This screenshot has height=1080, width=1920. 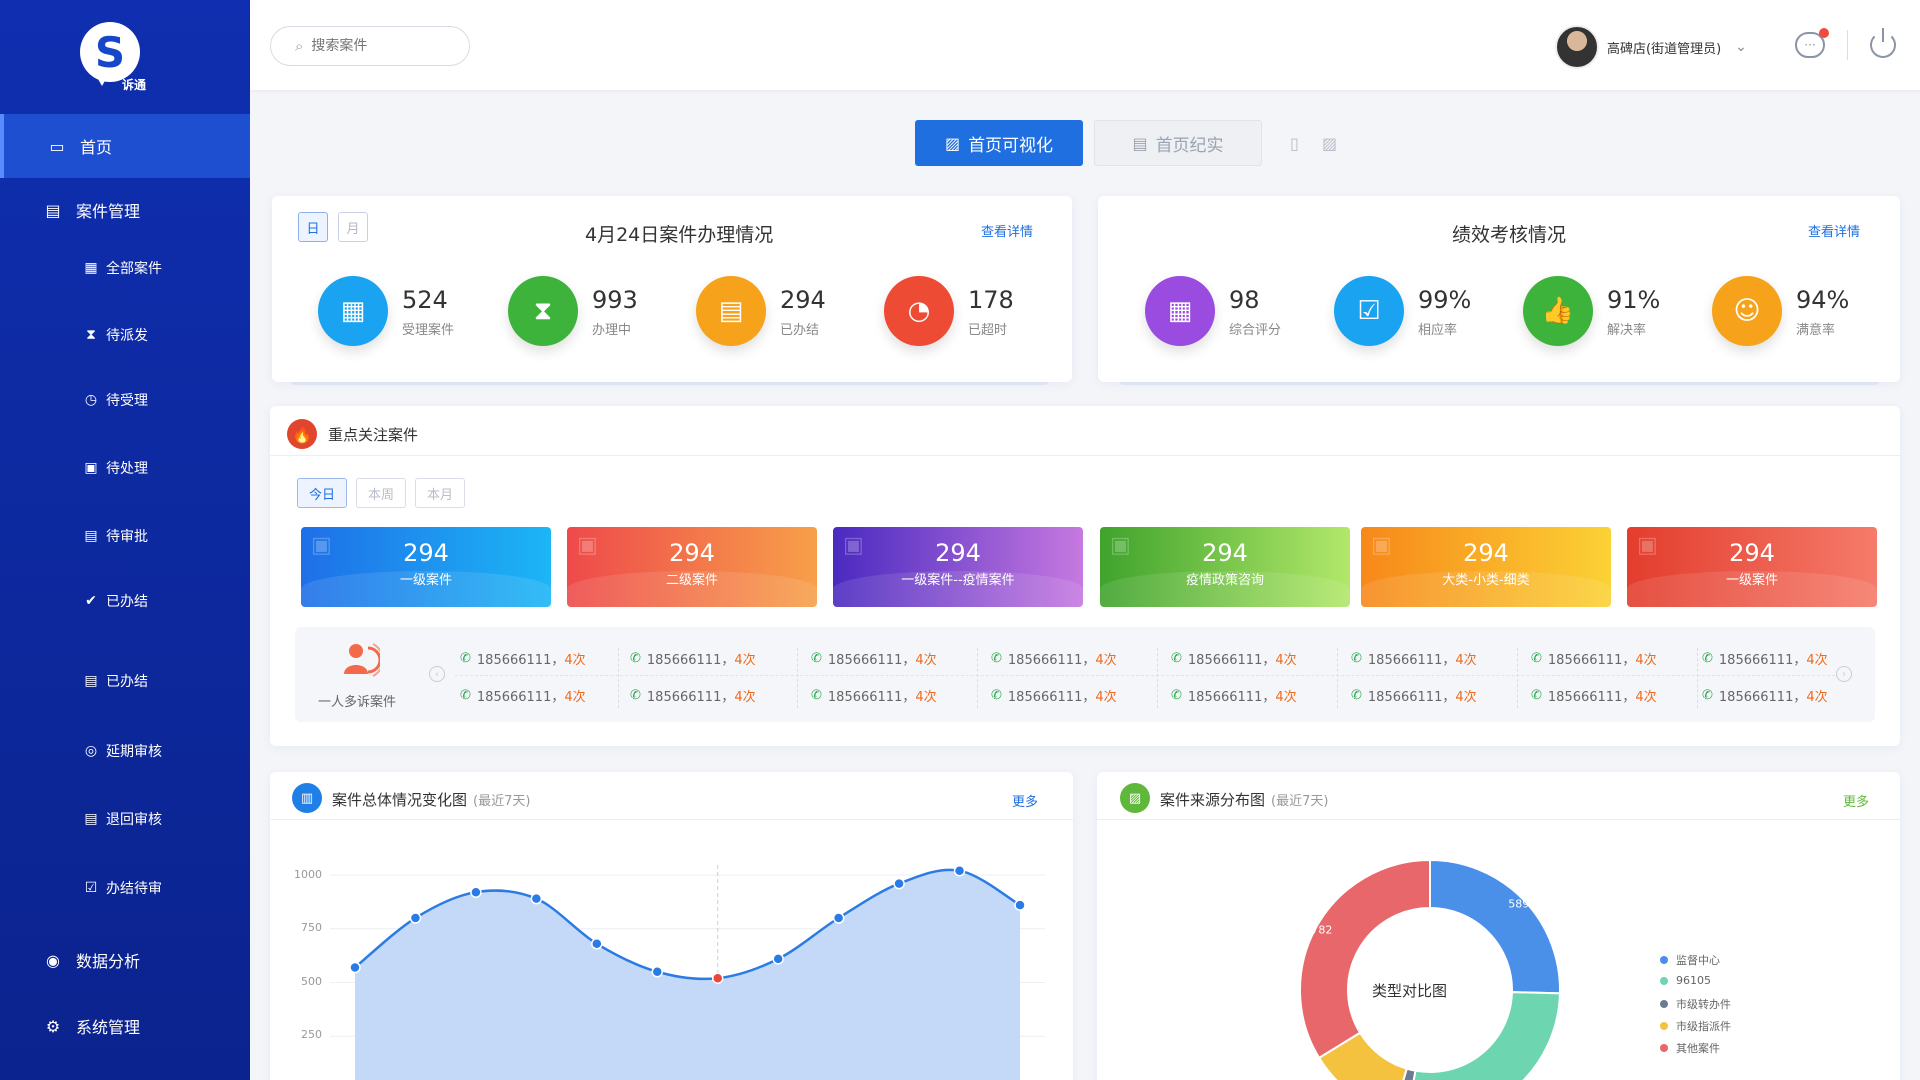 What do you see at coordinates (1402, 311) in the screenshot?
I see `stat-response-rate: ☑ 99% 相应率` at bounding box center [1402, 311].